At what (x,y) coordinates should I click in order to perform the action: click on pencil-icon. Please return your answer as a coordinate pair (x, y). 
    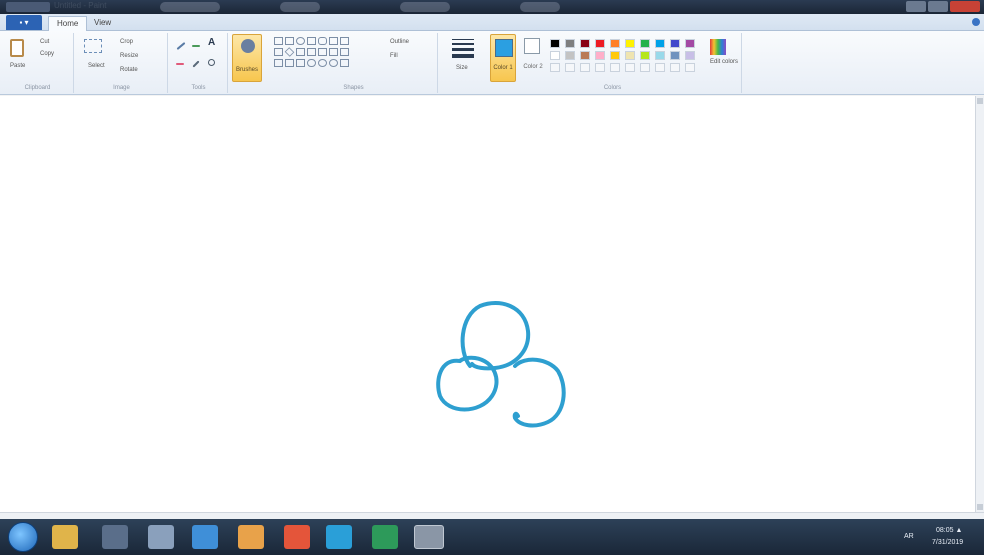
    Looking at the image, I should click on (181, 46).